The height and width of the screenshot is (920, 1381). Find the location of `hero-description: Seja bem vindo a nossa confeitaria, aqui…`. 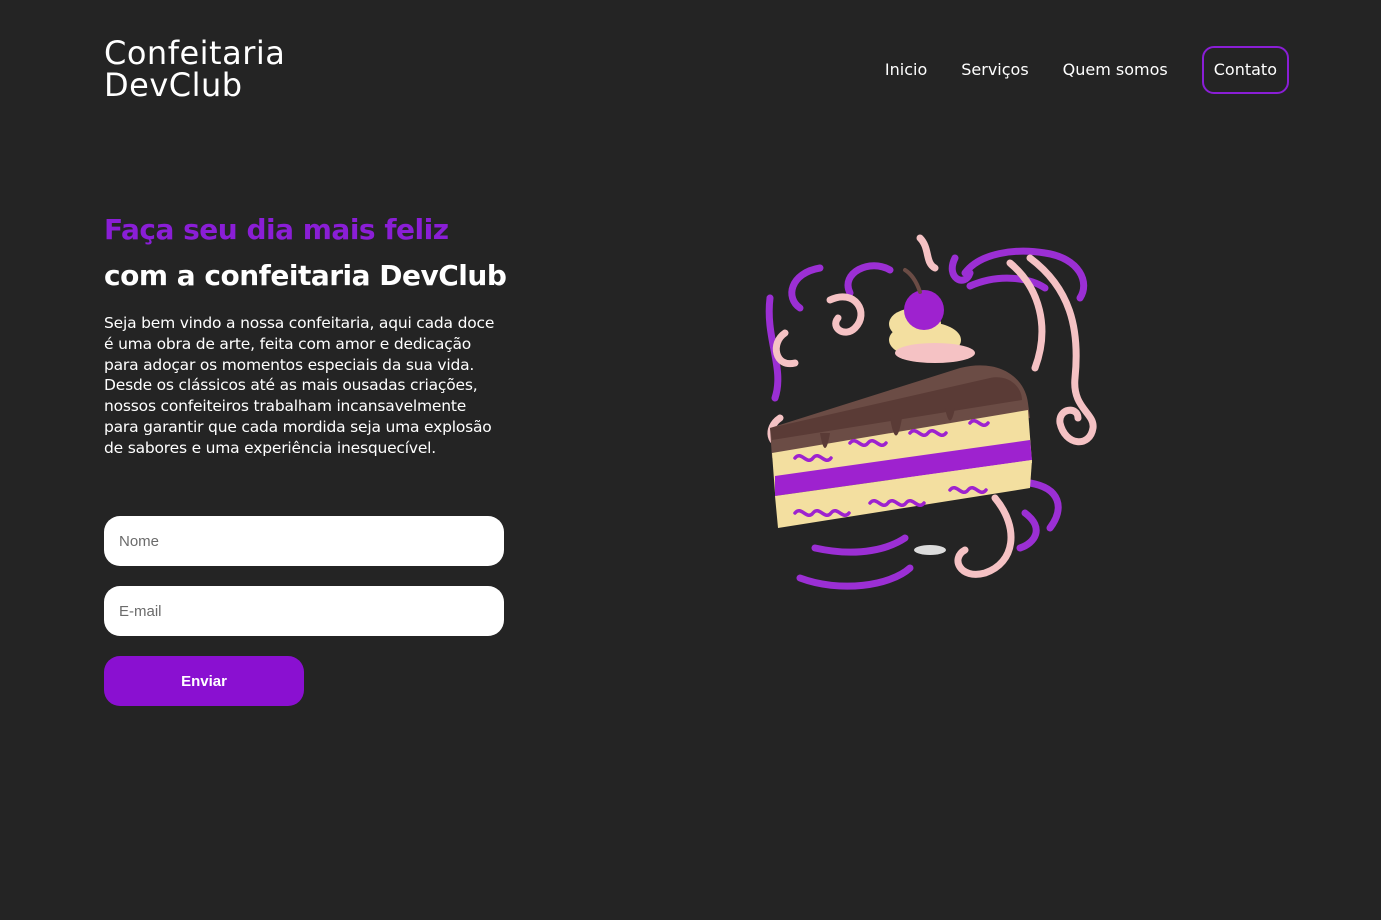

hero-description: Seja bem vindo a nossa confeitaria, aqui… is located at coordinates (299, 385).